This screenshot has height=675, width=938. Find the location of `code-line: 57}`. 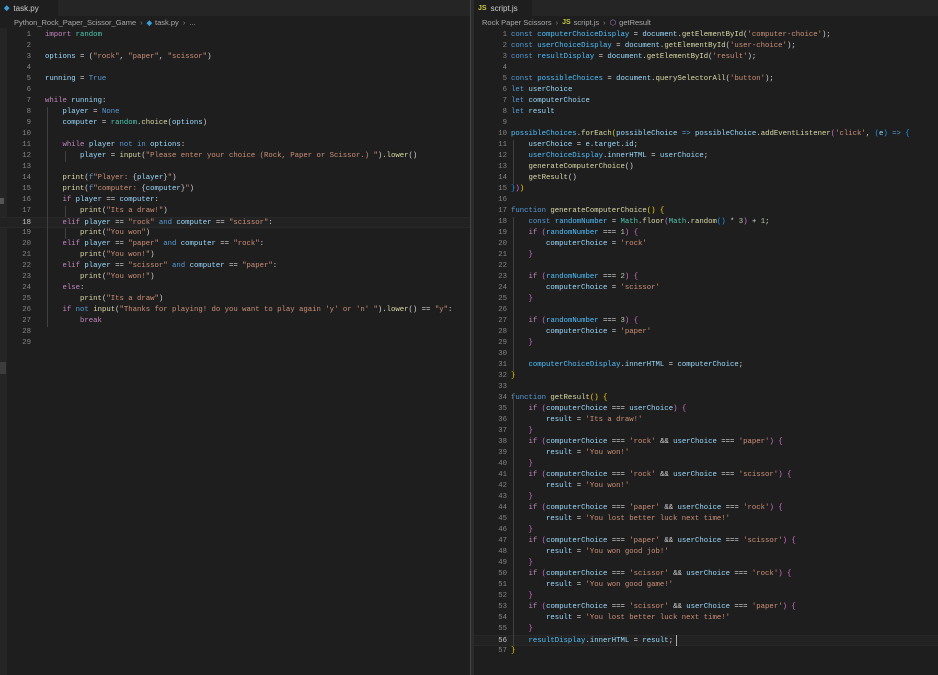

code-line: 57} is located at coordinates (706, 651).